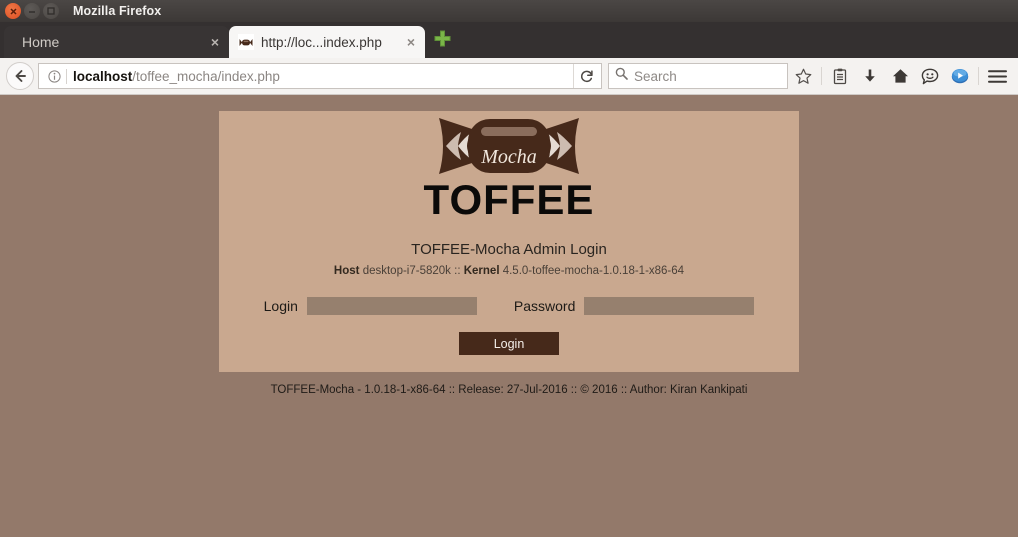  I want to click on tab-label: Home, so click(41, 42).